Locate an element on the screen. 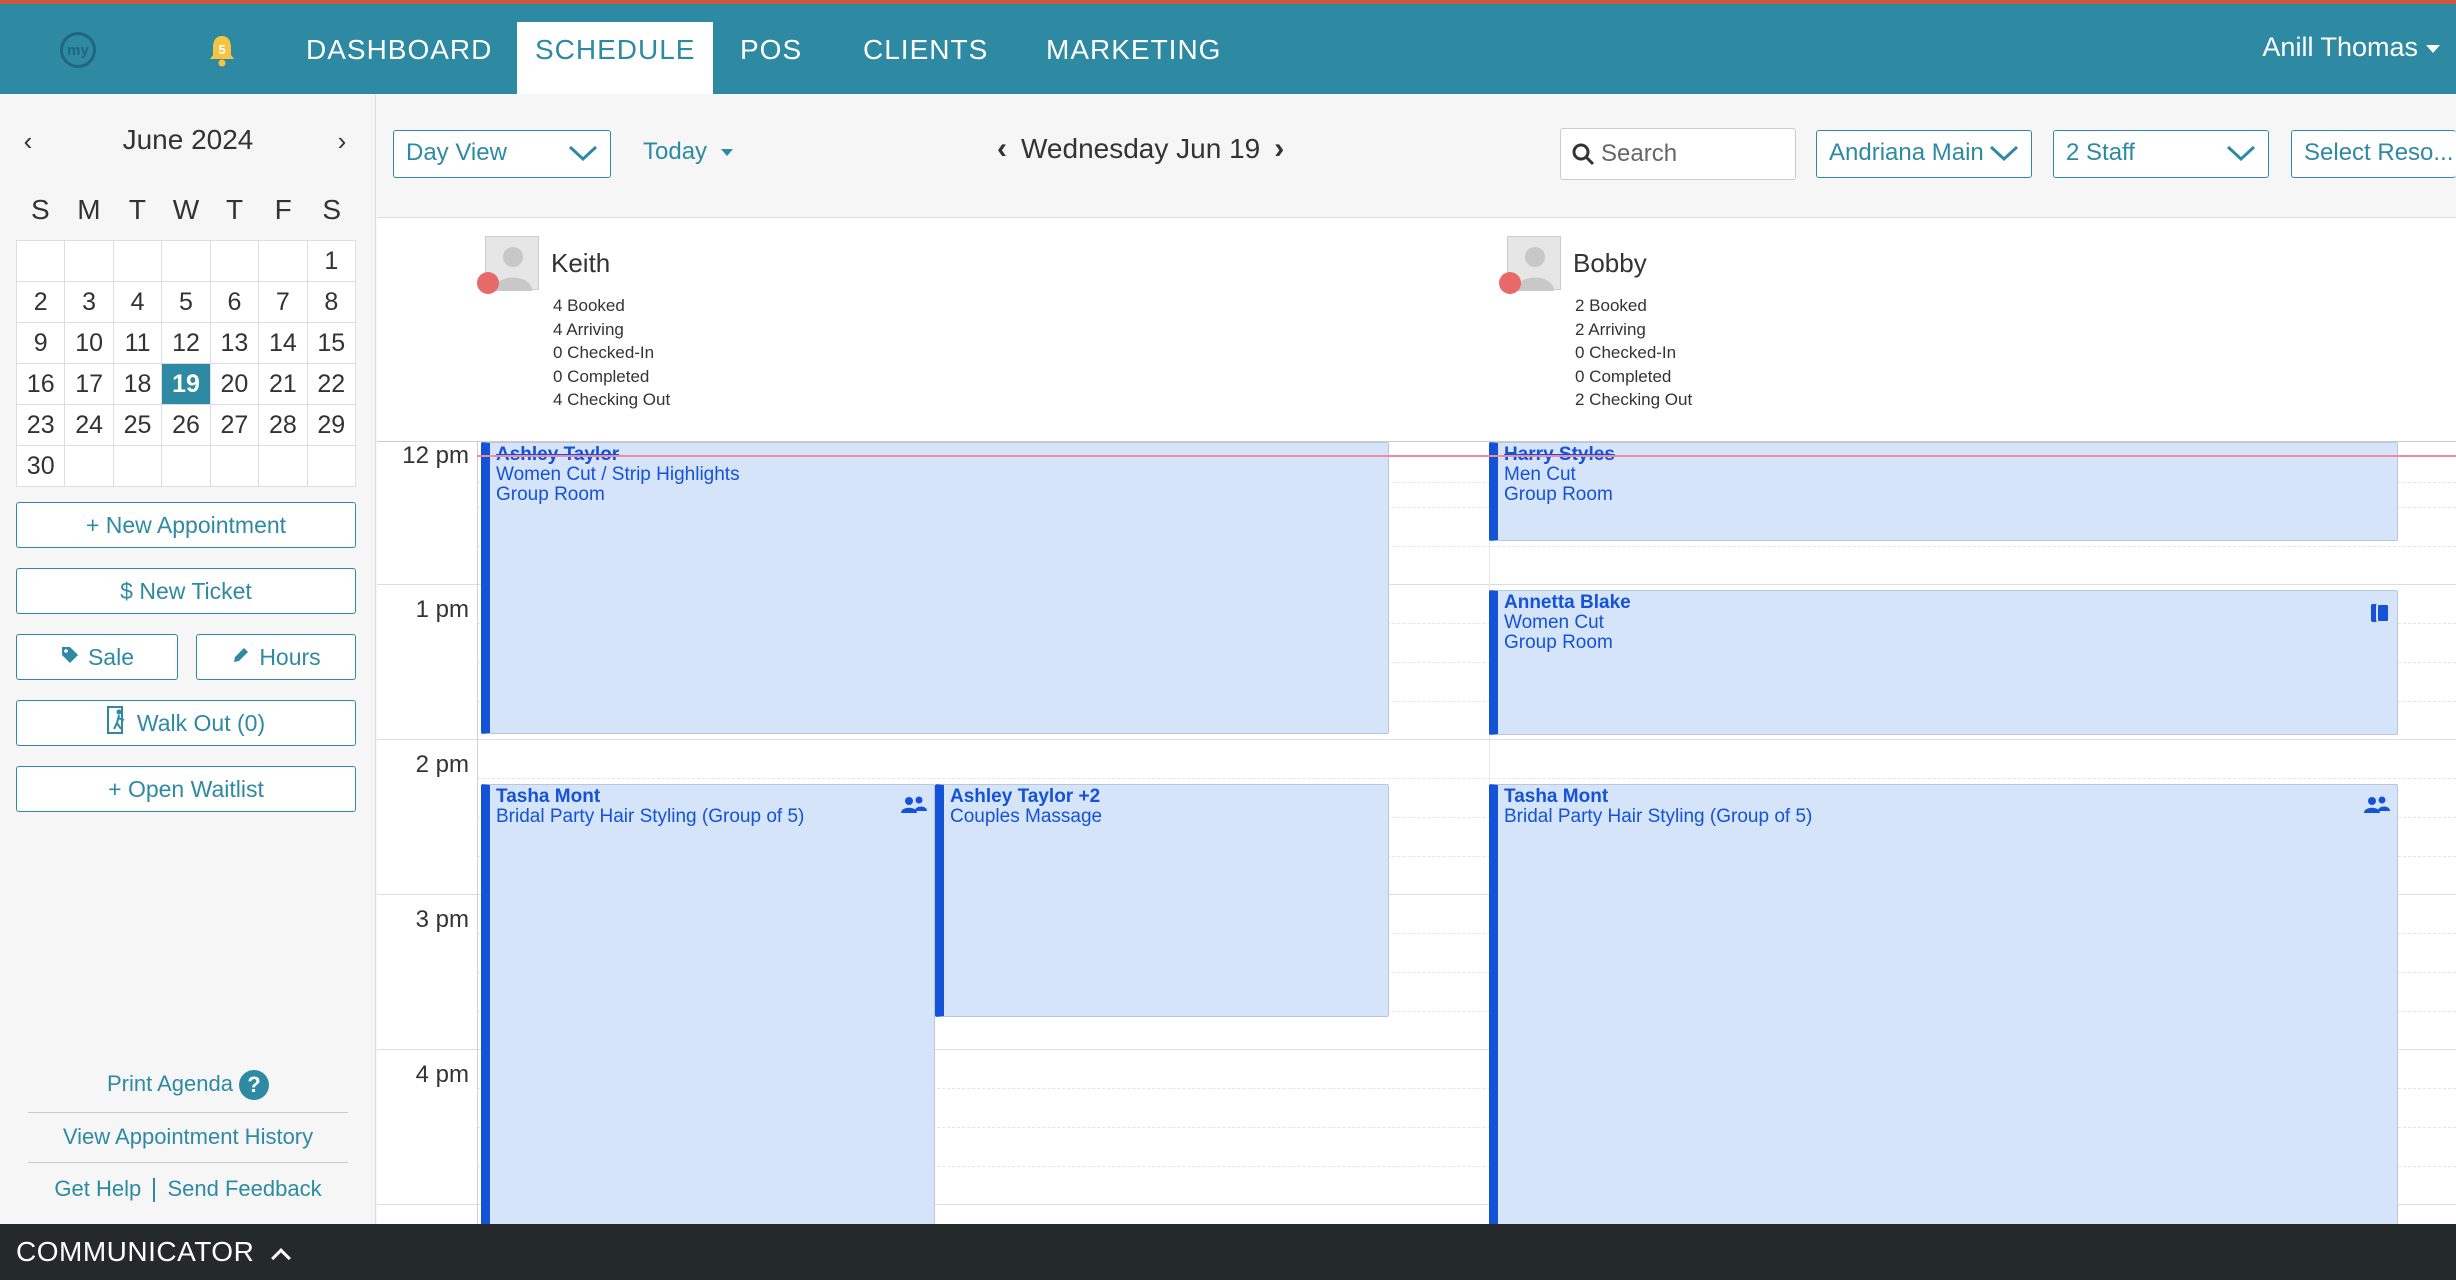  appointment-card: Ashley Taylor +2 Couples Massage is located at coordinates (1162, 900).